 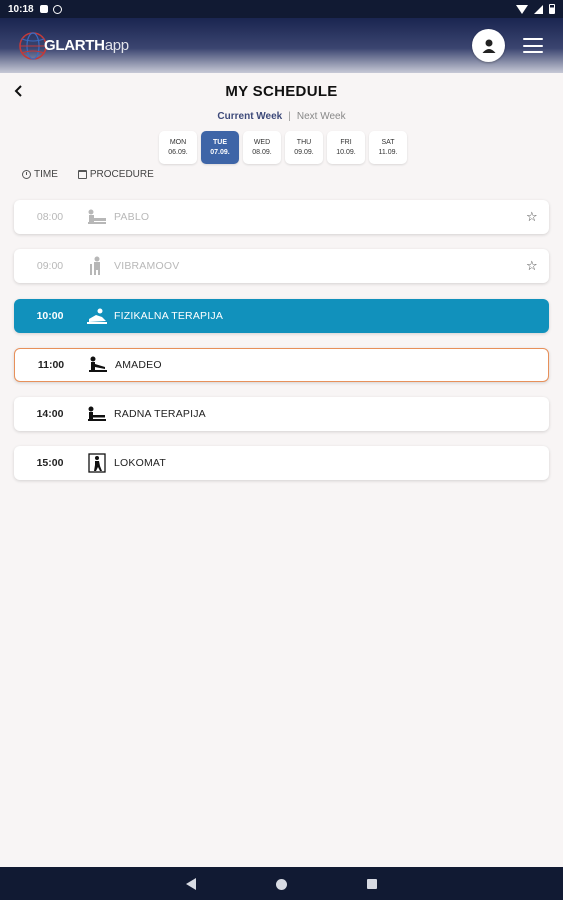 What do you see at coordinates (538, 9) in the screenshot?
I see `signal-icon` at bounding box center [538, 9].